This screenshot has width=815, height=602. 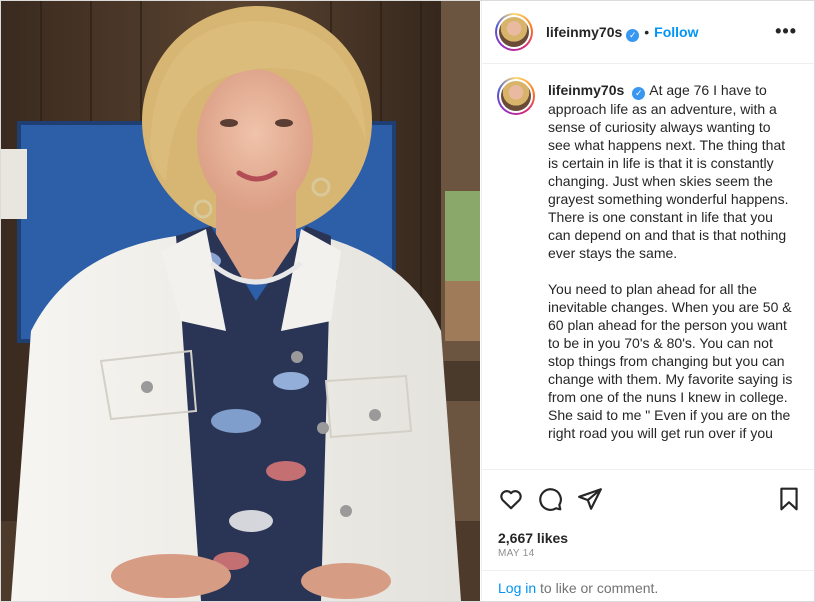 What do you see at coordinates (533, 538) in the screenshot?
I see `likes-count: 2,667 likes` at bounding box center [533, 538].